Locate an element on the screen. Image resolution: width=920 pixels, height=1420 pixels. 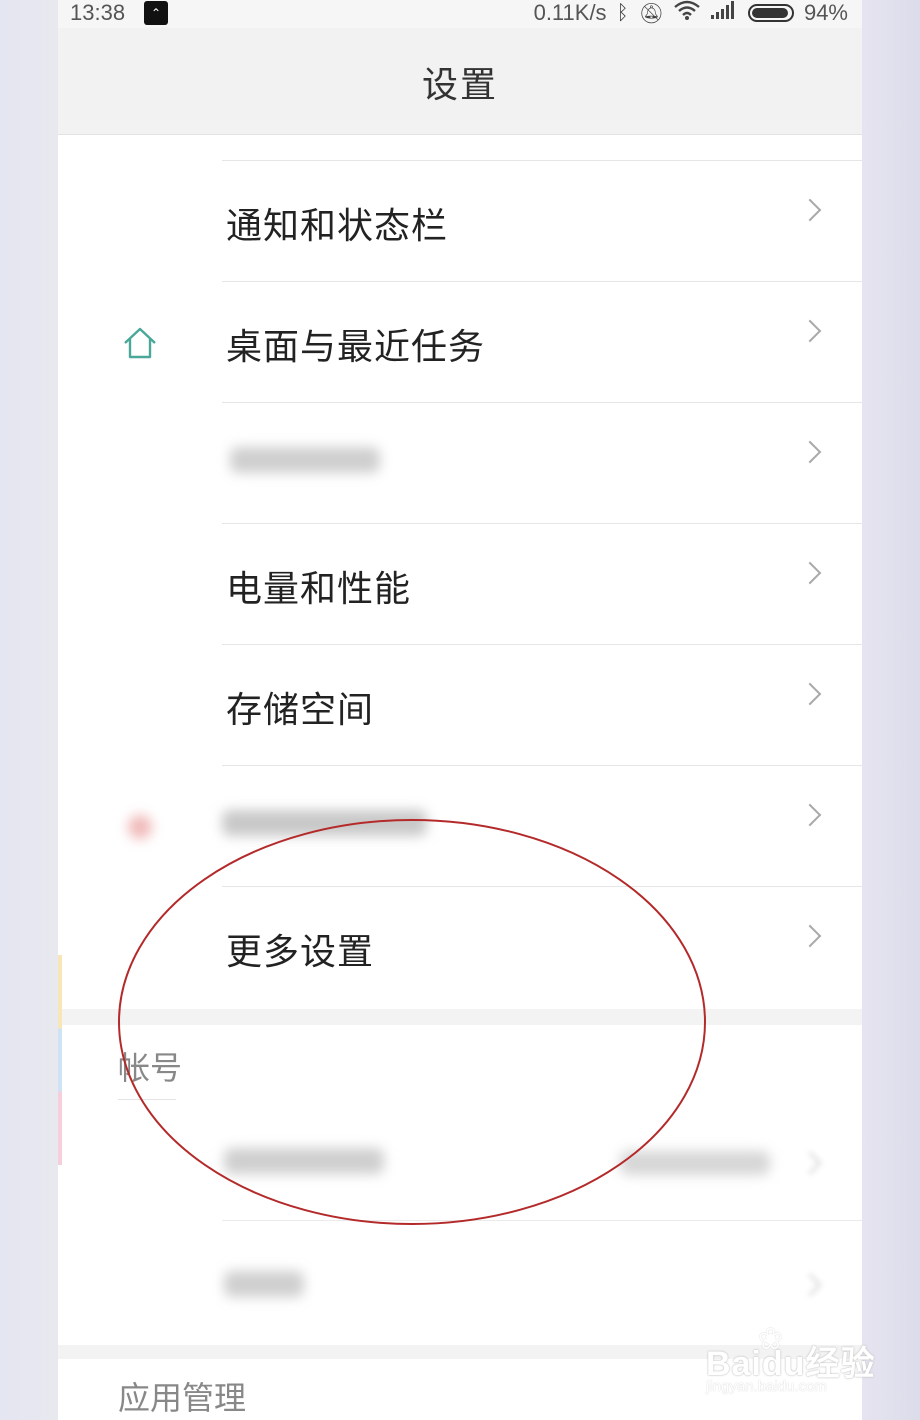
section-divider is located at coordinates (460, 1017).